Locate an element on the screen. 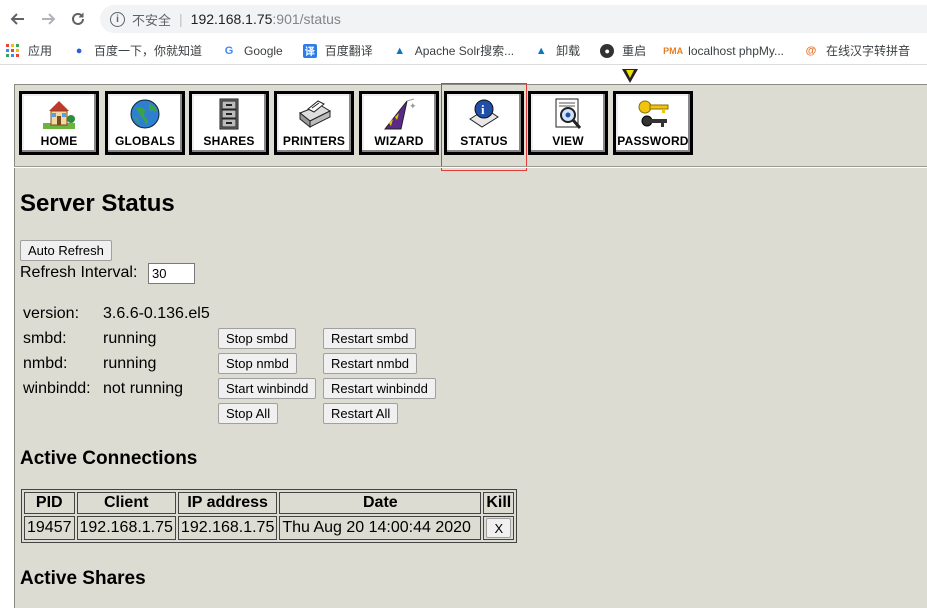 This screenshot has width=927, height=608. winbindd-state: not running is located at coordinates (143, 388).